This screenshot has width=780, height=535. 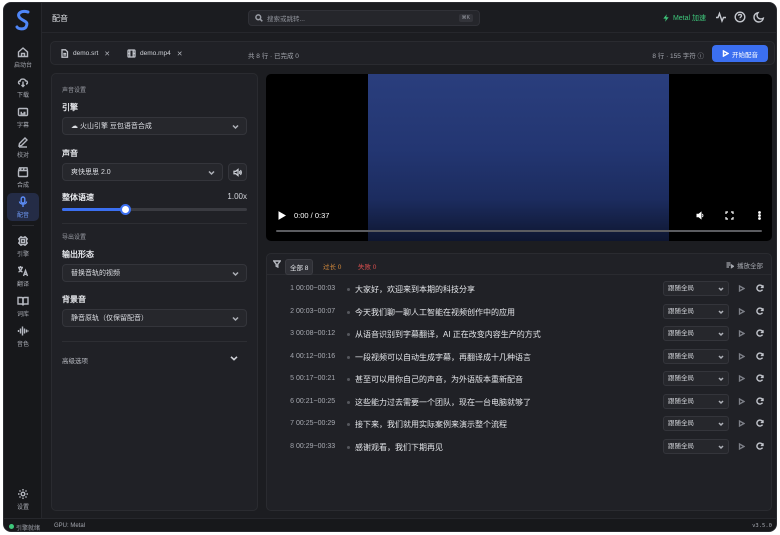 What do you see at coordinates (519, 289) in the screenshot?
I see `segment-row: 1 00:00~00:03 大家好，欢迎来到本期的科技分享 跟随全局` at bounding box center [519, 289].